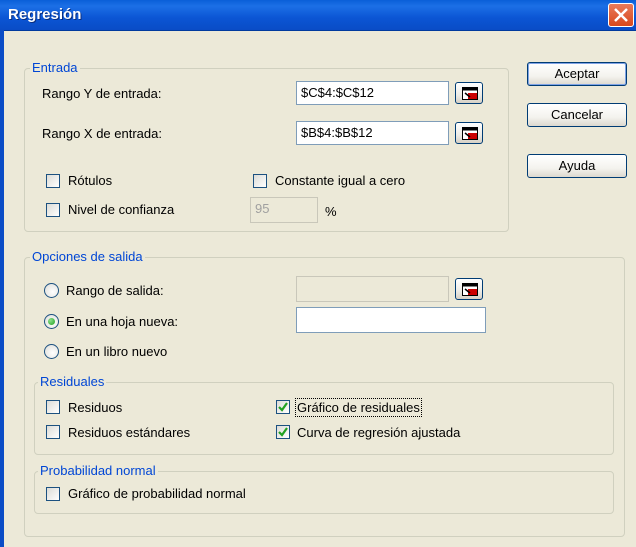  Describe the element at coordinates (260, 181) in the screenshot. I see `constant-zero-checkbox` at that location.